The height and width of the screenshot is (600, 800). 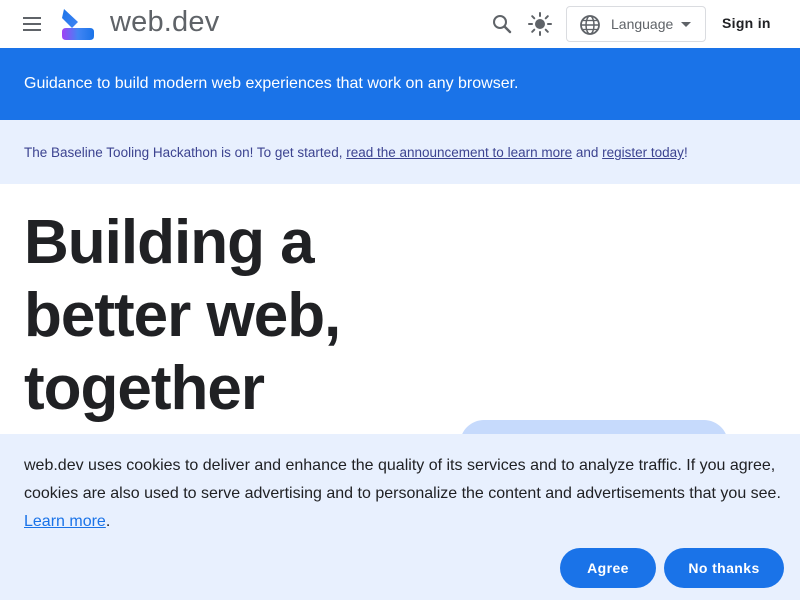 What do you see at coordinates (540, 24) in the screenshot?
I see `sun-theme-icon` at bounding box center [540, 24].